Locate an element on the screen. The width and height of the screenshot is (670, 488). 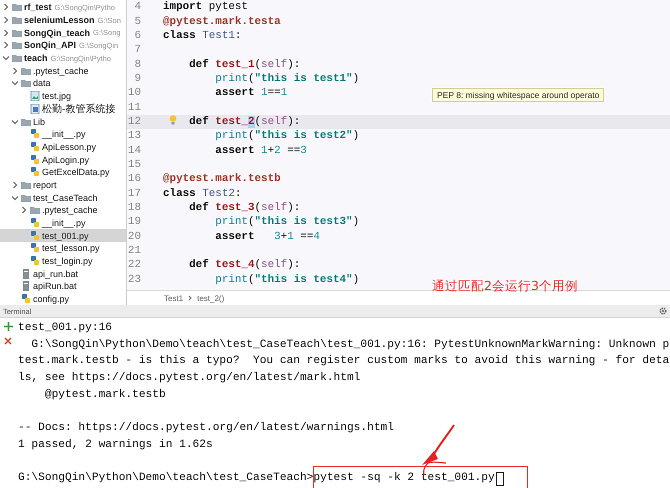
lightbulb-icon is located at coordinates (173, 120).